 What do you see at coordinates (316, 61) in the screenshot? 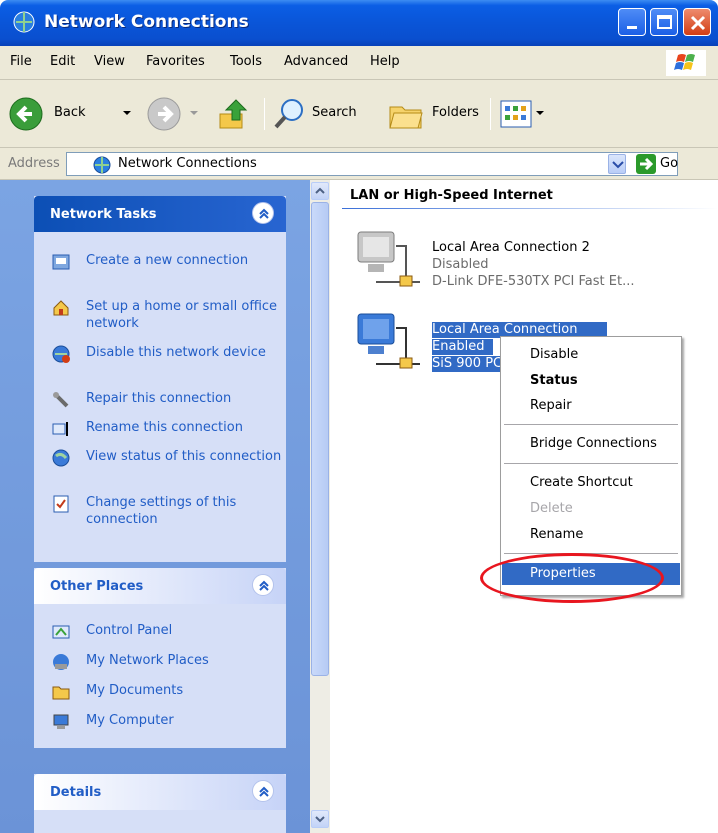
I see `menu-advanced: Advanced` at bounding box center [316, 61].